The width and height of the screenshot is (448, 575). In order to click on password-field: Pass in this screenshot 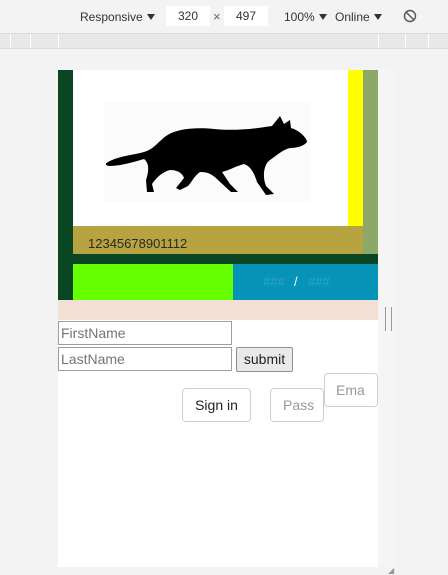, I will do `click(297, 405)`.